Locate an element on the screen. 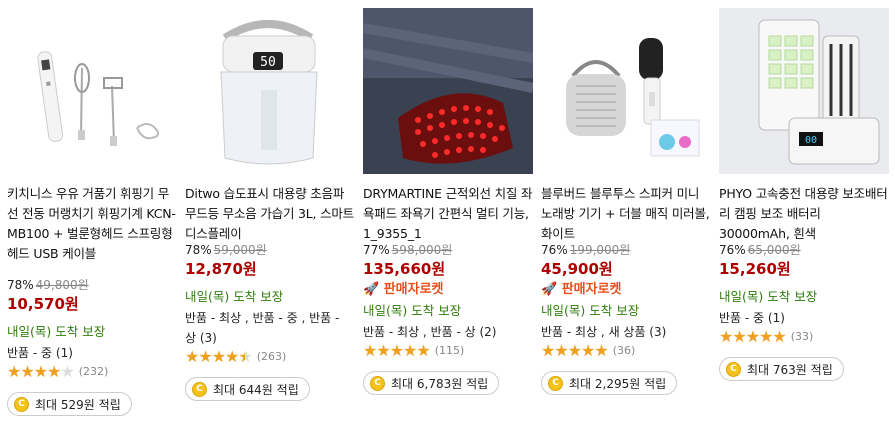 This screenshot has height=427, width=895. sale-price: 45,900원 is located at coordinates (577, 269).